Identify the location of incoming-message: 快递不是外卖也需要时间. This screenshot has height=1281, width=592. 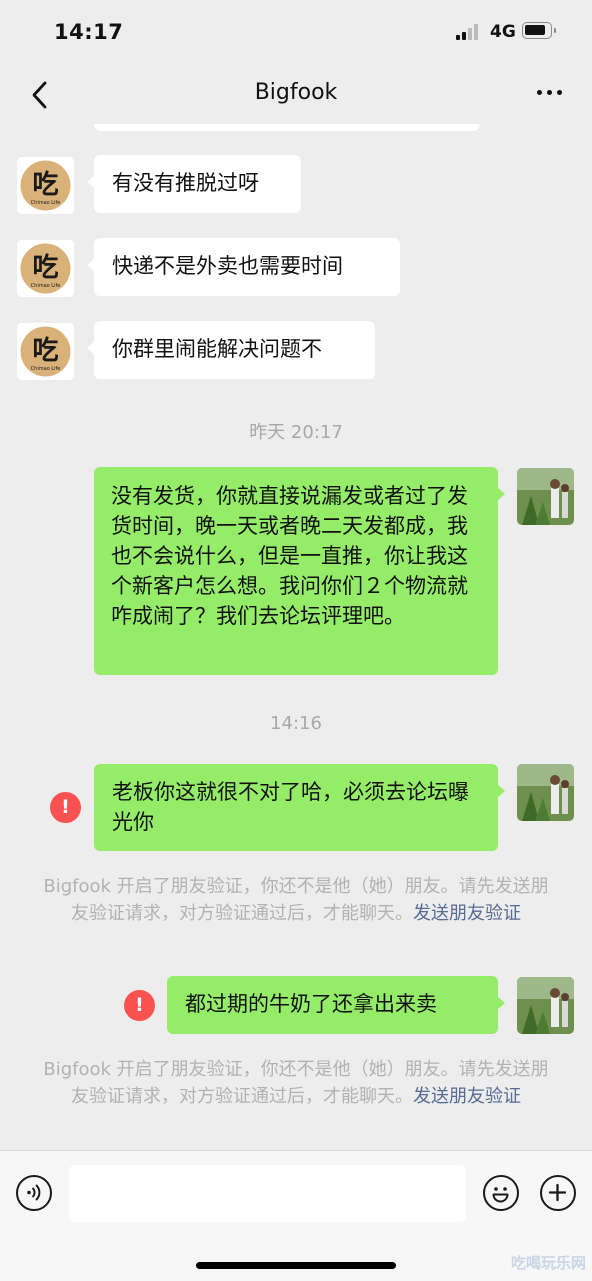
(243, 267).